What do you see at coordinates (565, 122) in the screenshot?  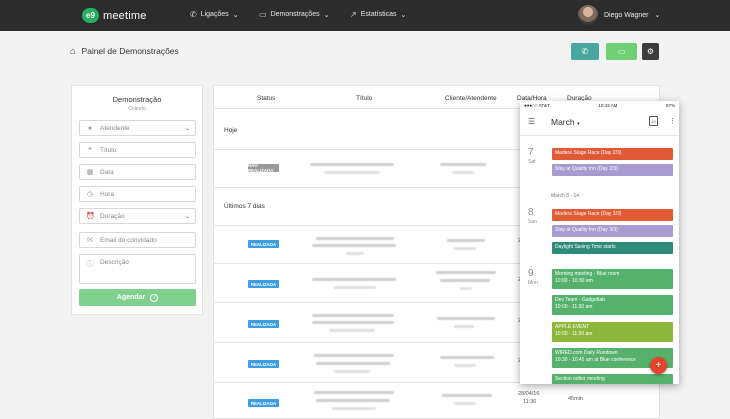 I see `month-selector: March ▾` at bounding box center [565, 122].